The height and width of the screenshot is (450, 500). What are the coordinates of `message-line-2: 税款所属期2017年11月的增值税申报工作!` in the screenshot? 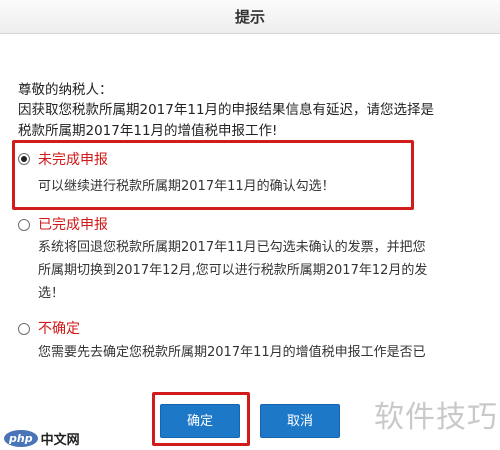 It's located at (148, 131).